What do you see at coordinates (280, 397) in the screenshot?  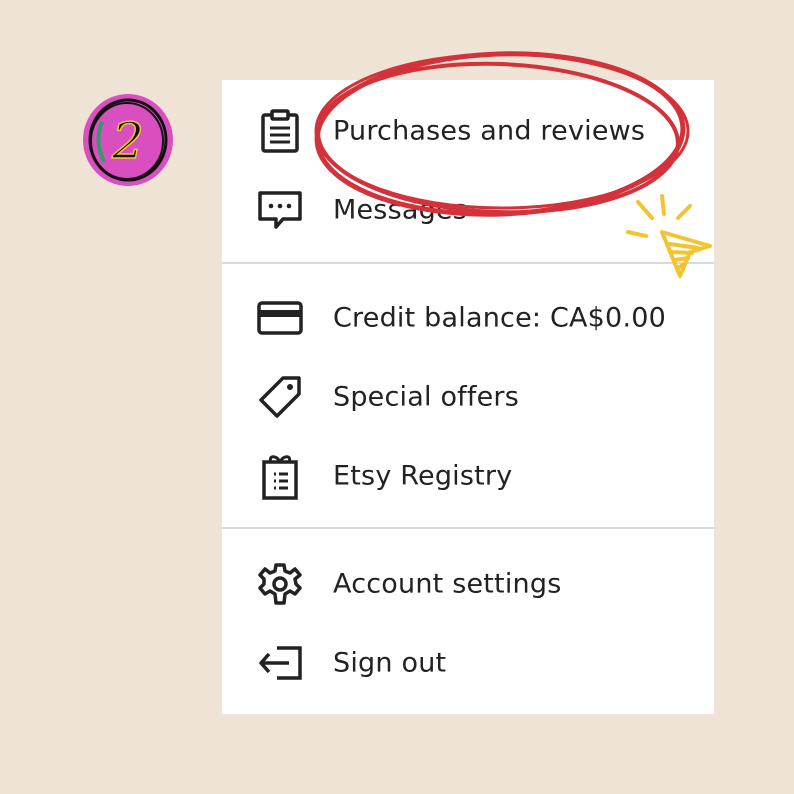 I see `tag-icon` at bounding box center [280, 397].